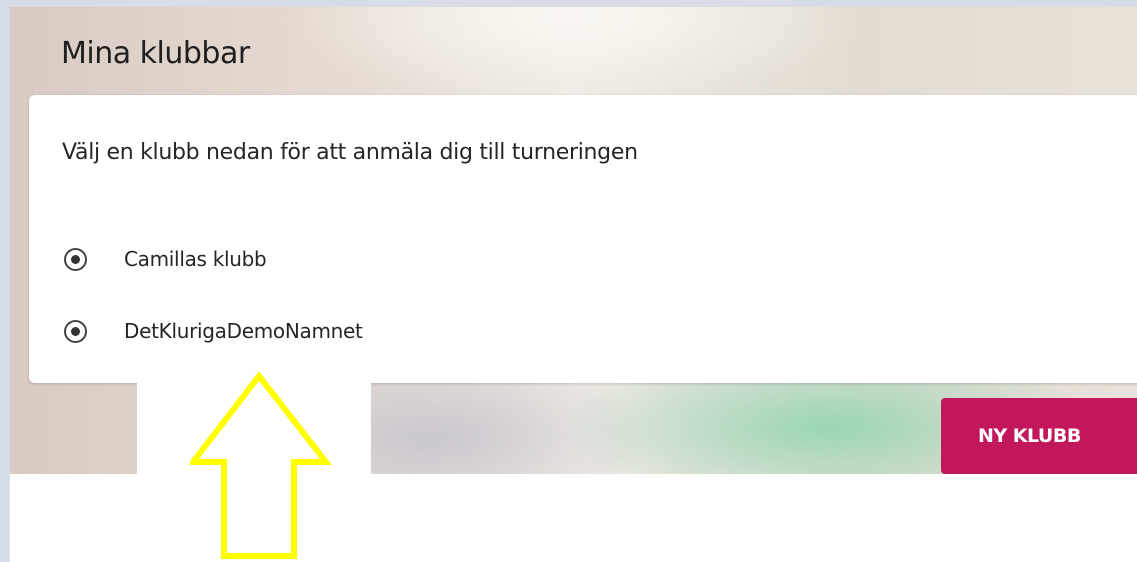  I want to click on page-title: Mina klubbar, so click(155, 53).